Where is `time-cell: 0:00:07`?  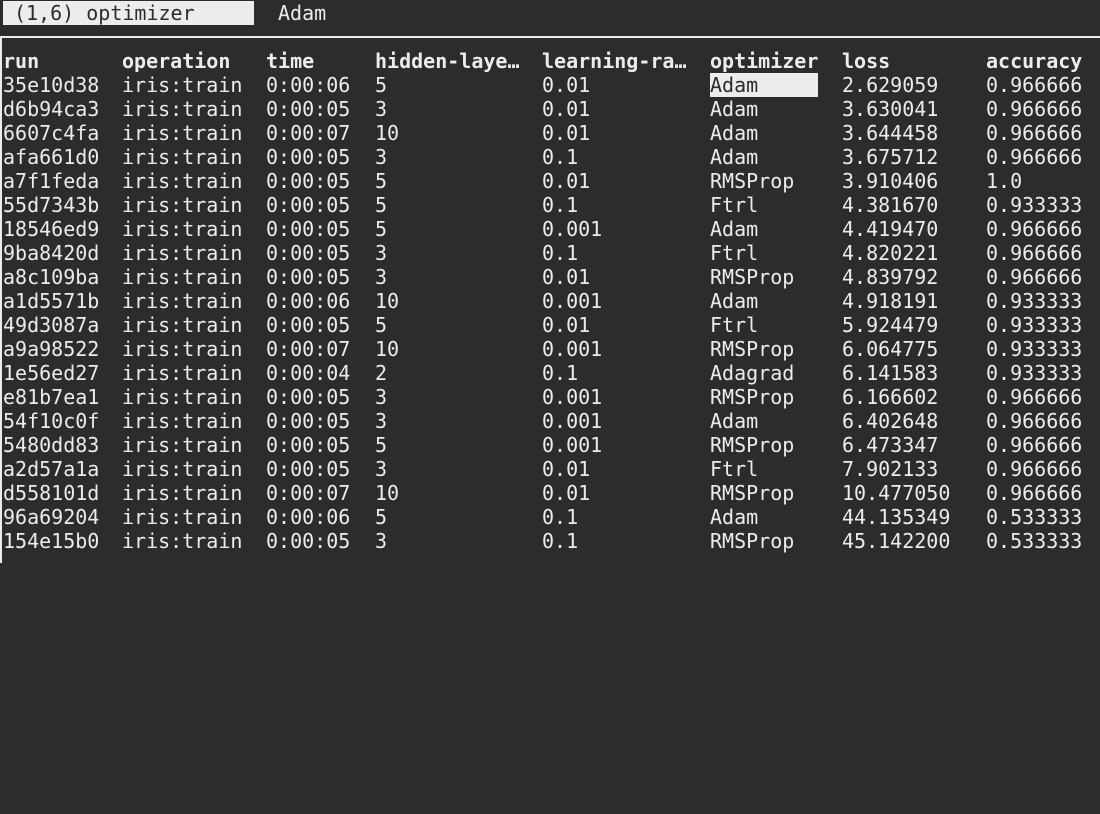 time-cell: 0:00:07 is located at coordinates (308, 349).